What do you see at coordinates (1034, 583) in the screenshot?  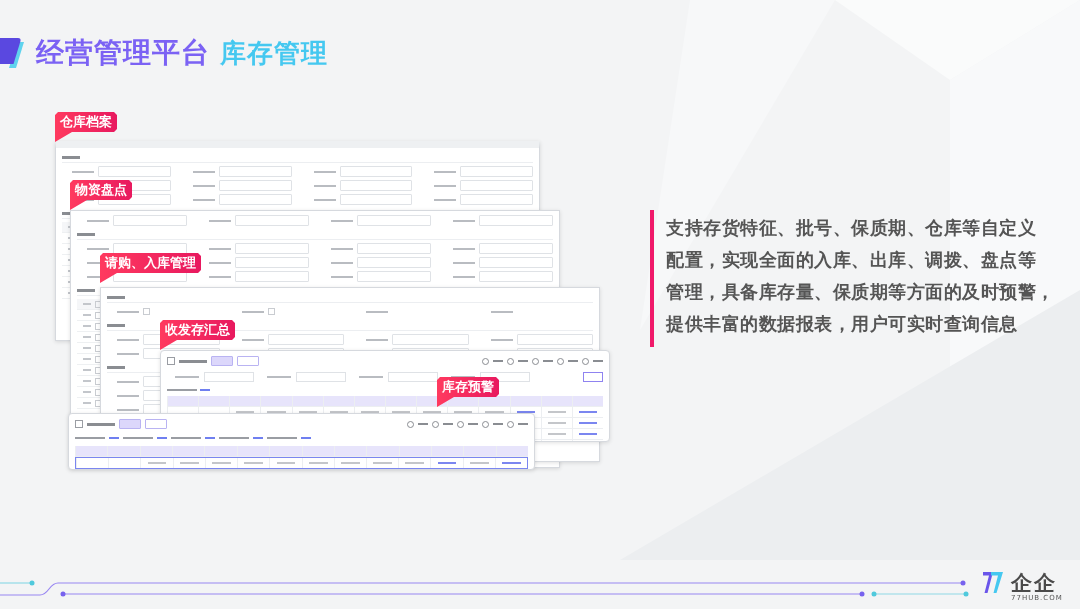 I see `brand-name: 企企` at bounding box center [1034, 583].